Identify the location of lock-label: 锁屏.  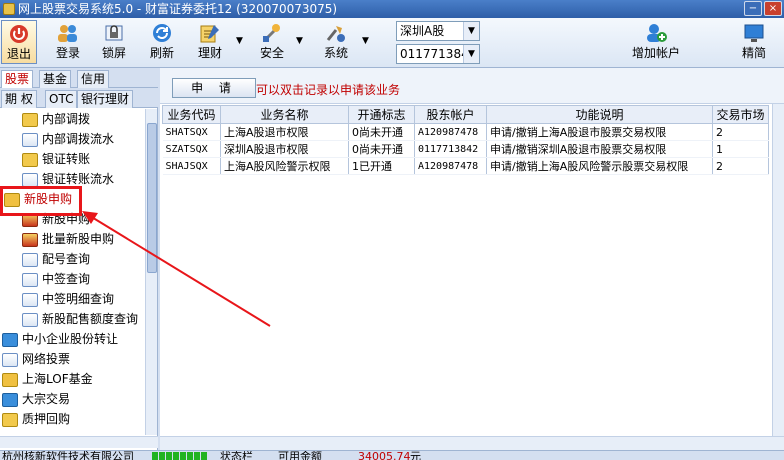
(113, 53).